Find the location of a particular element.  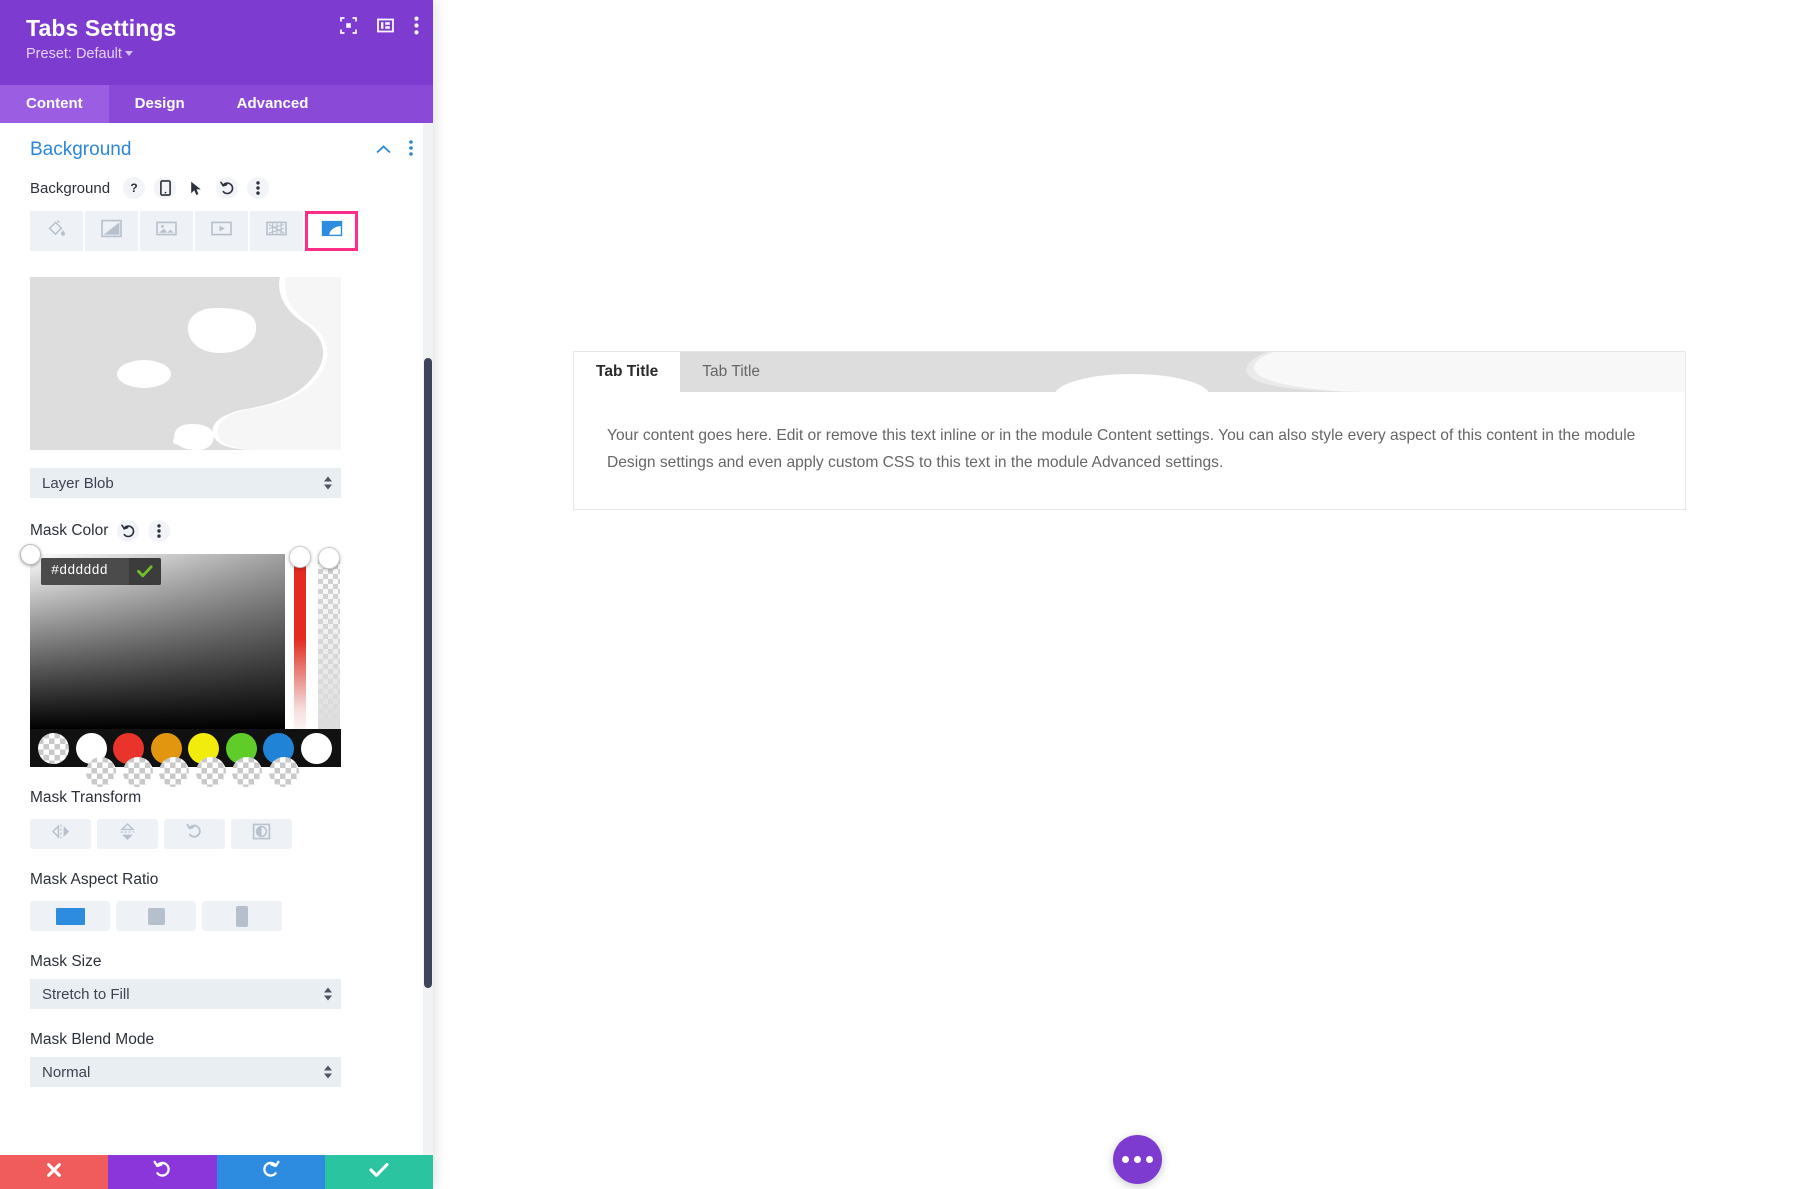

focus-icon is located at coordinates (348, 28).